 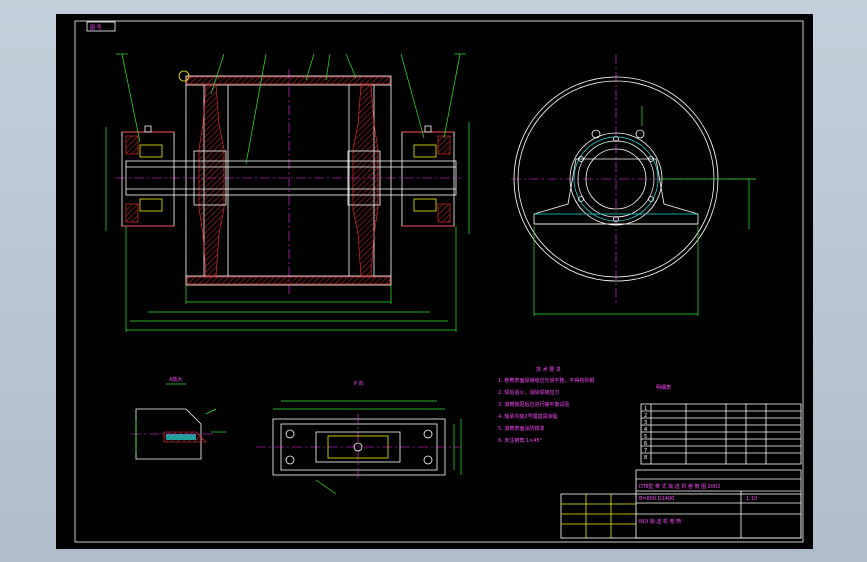 What do you see at coordinates (548, 369) in the screenshot?
I see `notes-header: 技 术 要 求` at bounding box center [548, 369].